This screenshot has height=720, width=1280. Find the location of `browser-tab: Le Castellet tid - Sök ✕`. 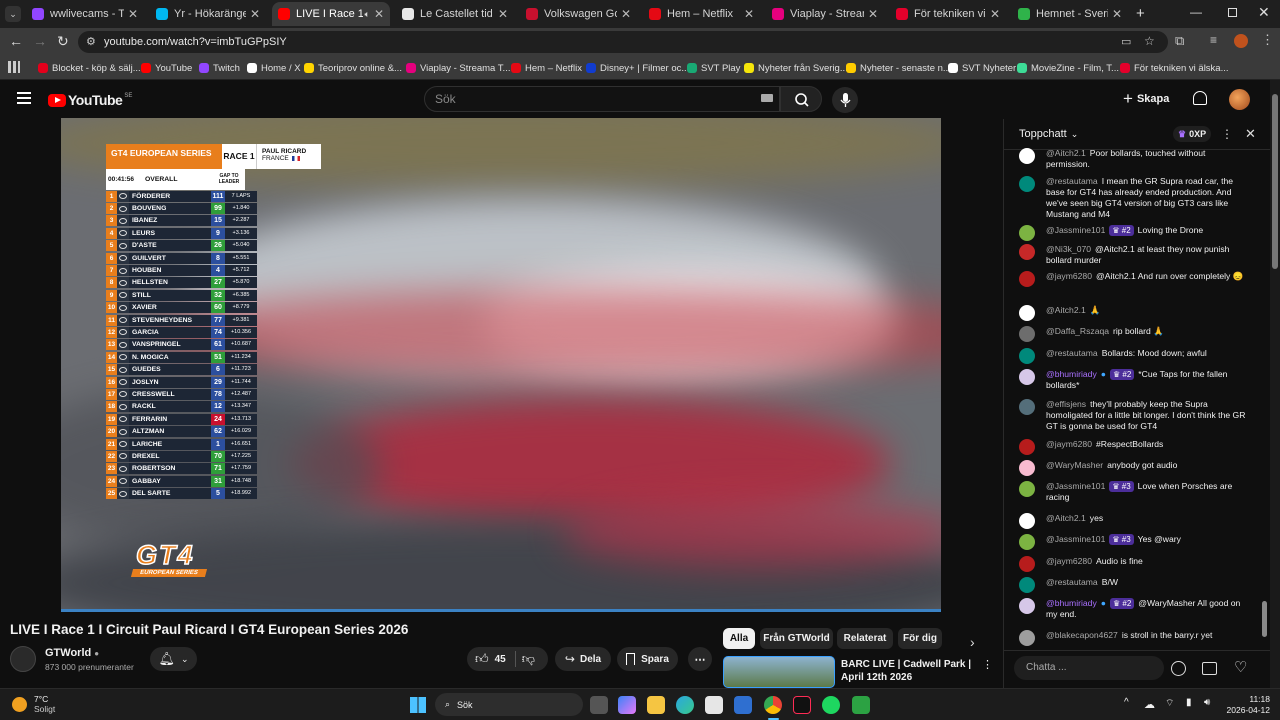

browser-tab: Le Castellet tid - Sök ✕ is located at coordinates (455, 14).